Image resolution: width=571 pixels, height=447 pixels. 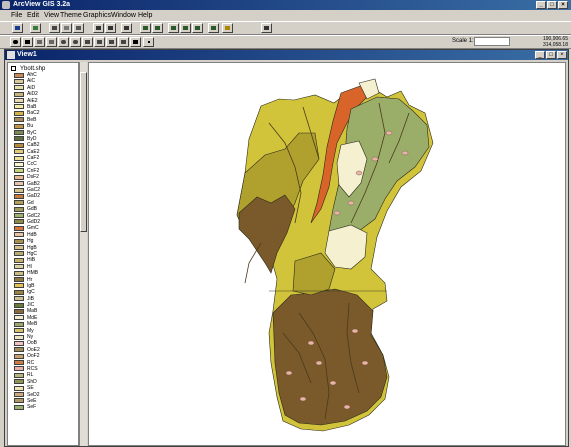 I want to click on menu-file: File, so click(x=16, y=15).